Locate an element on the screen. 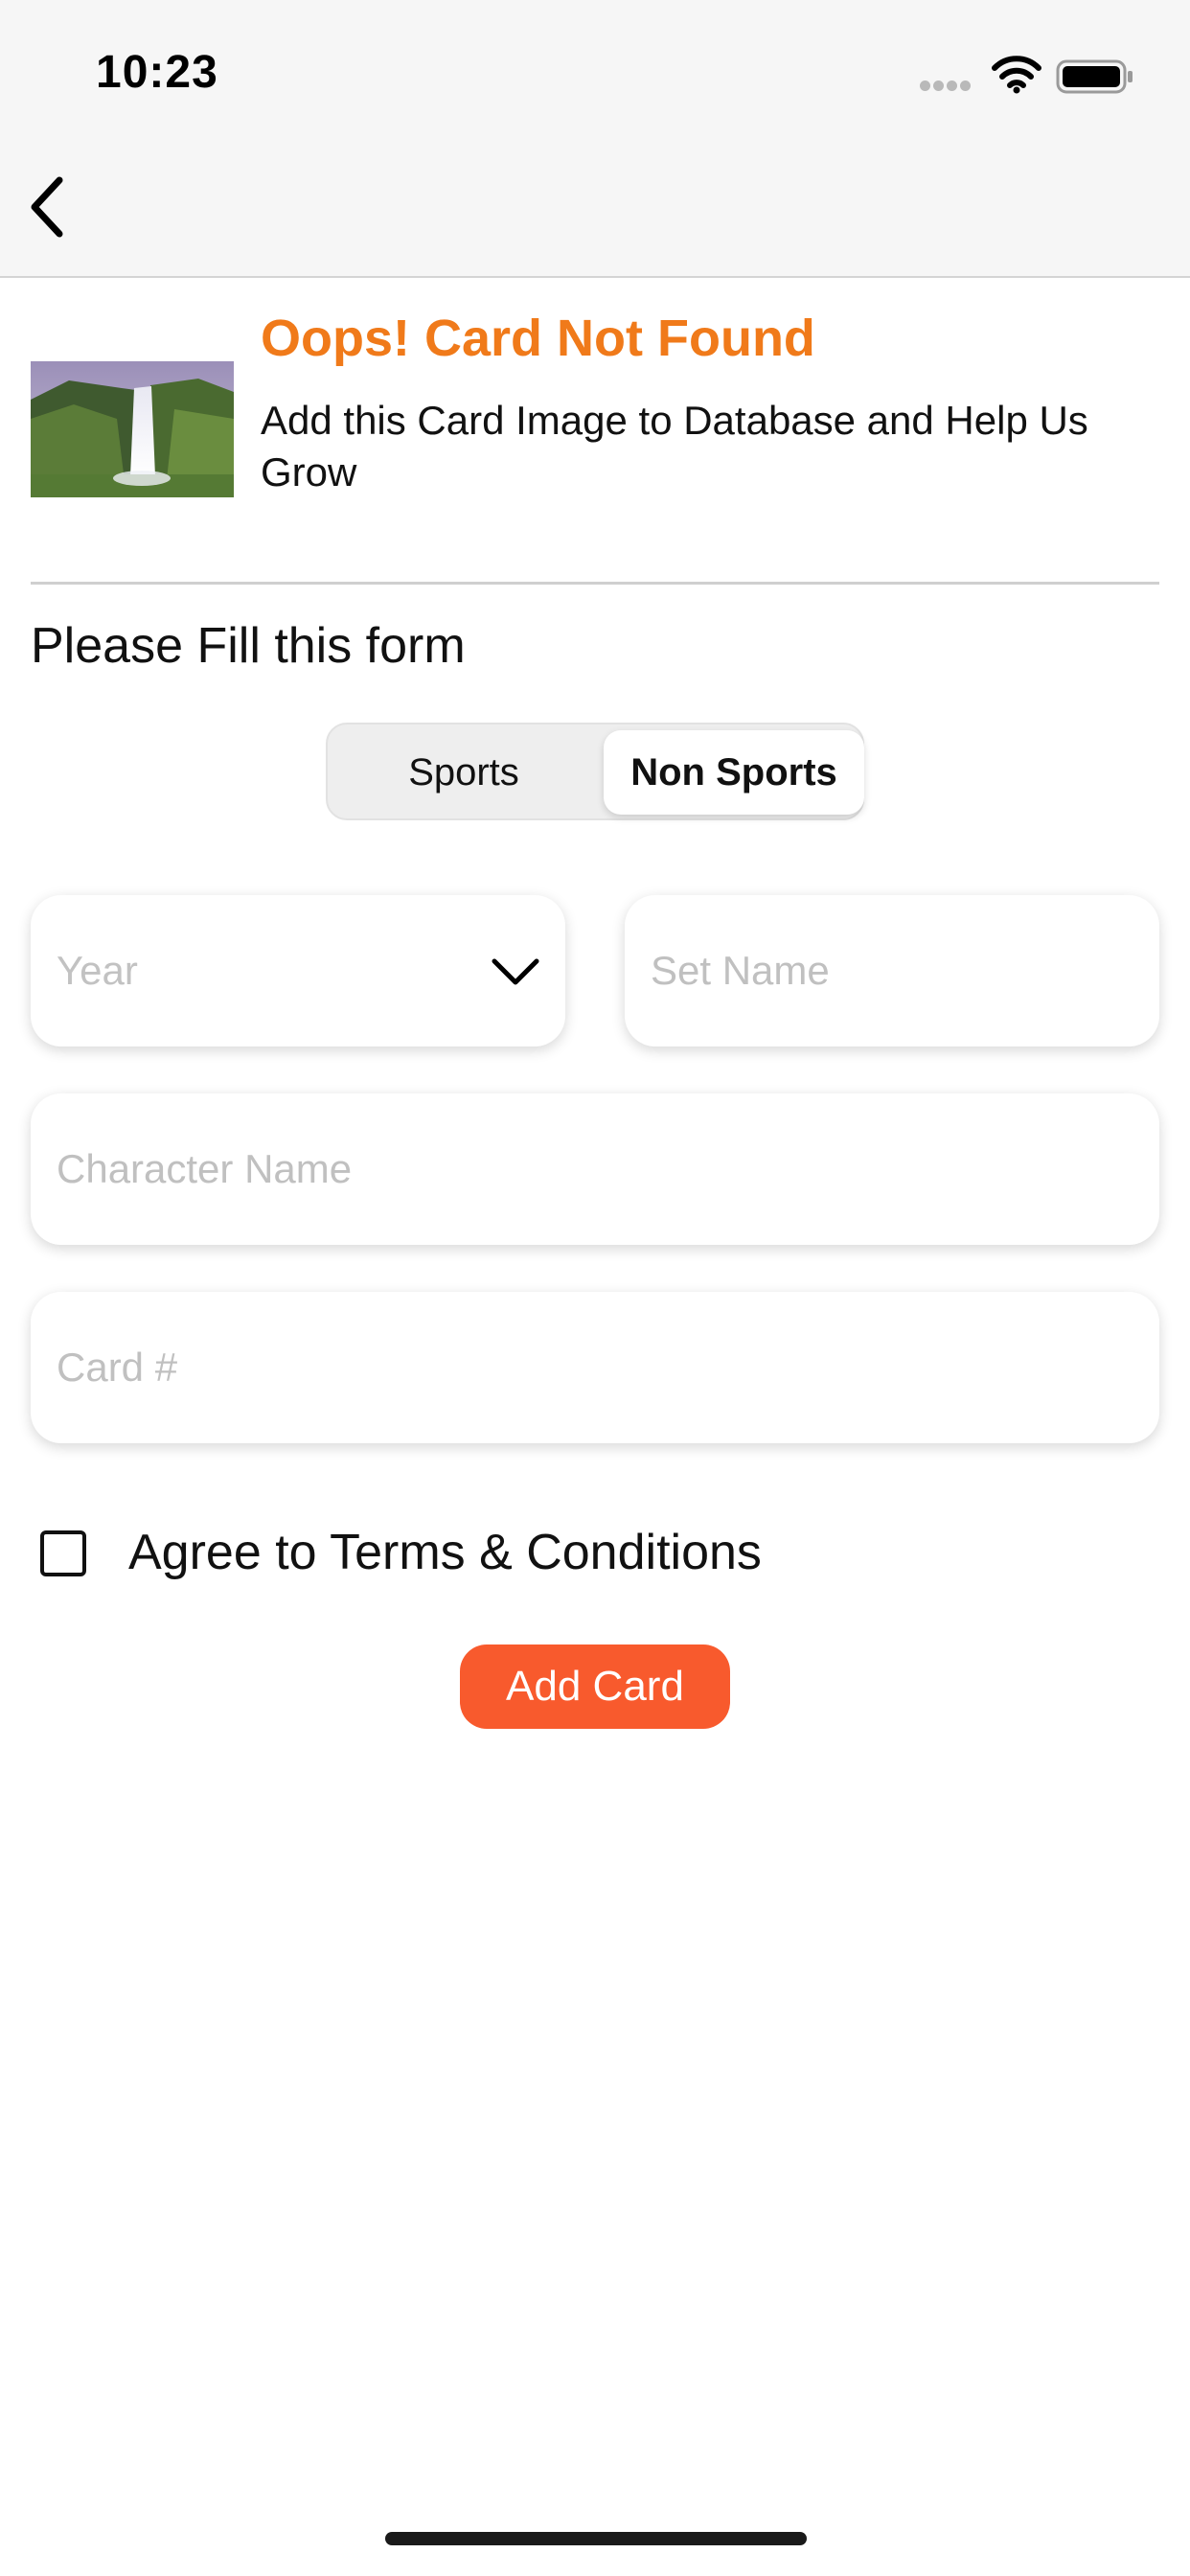 This screenshot has width=1190, height=2576. set-name-input is located at coordinates (905, 971).